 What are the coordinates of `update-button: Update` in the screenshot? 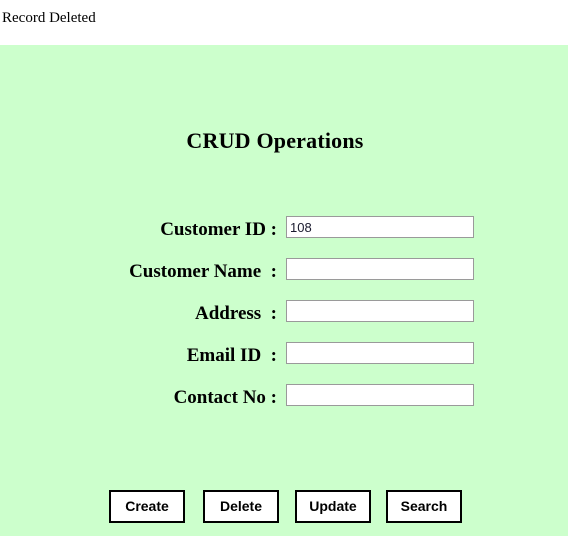 It's located at (333, 506).